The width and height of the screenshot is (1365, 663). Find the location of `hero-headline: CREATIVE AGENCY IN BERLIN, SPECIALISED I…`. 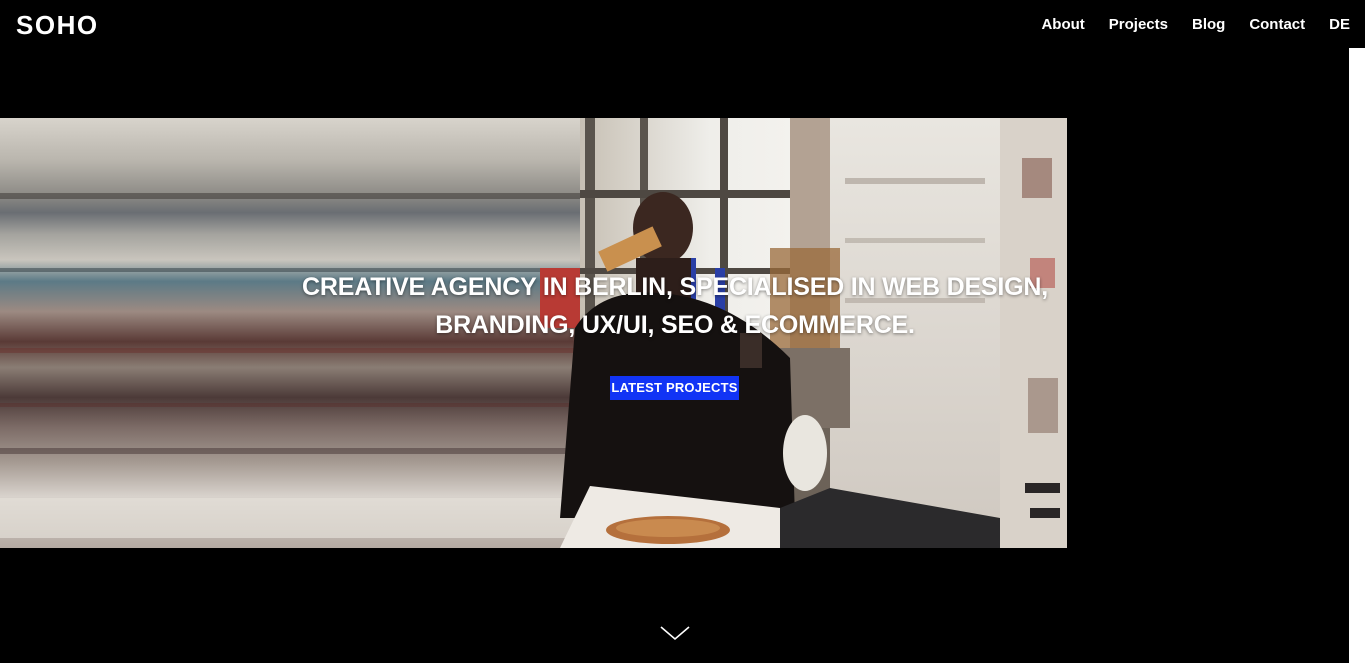

hero-headline: CREATIVE AGENCY IN BERLIN, SPECIALISED I… is located at coordinates (658, 306).